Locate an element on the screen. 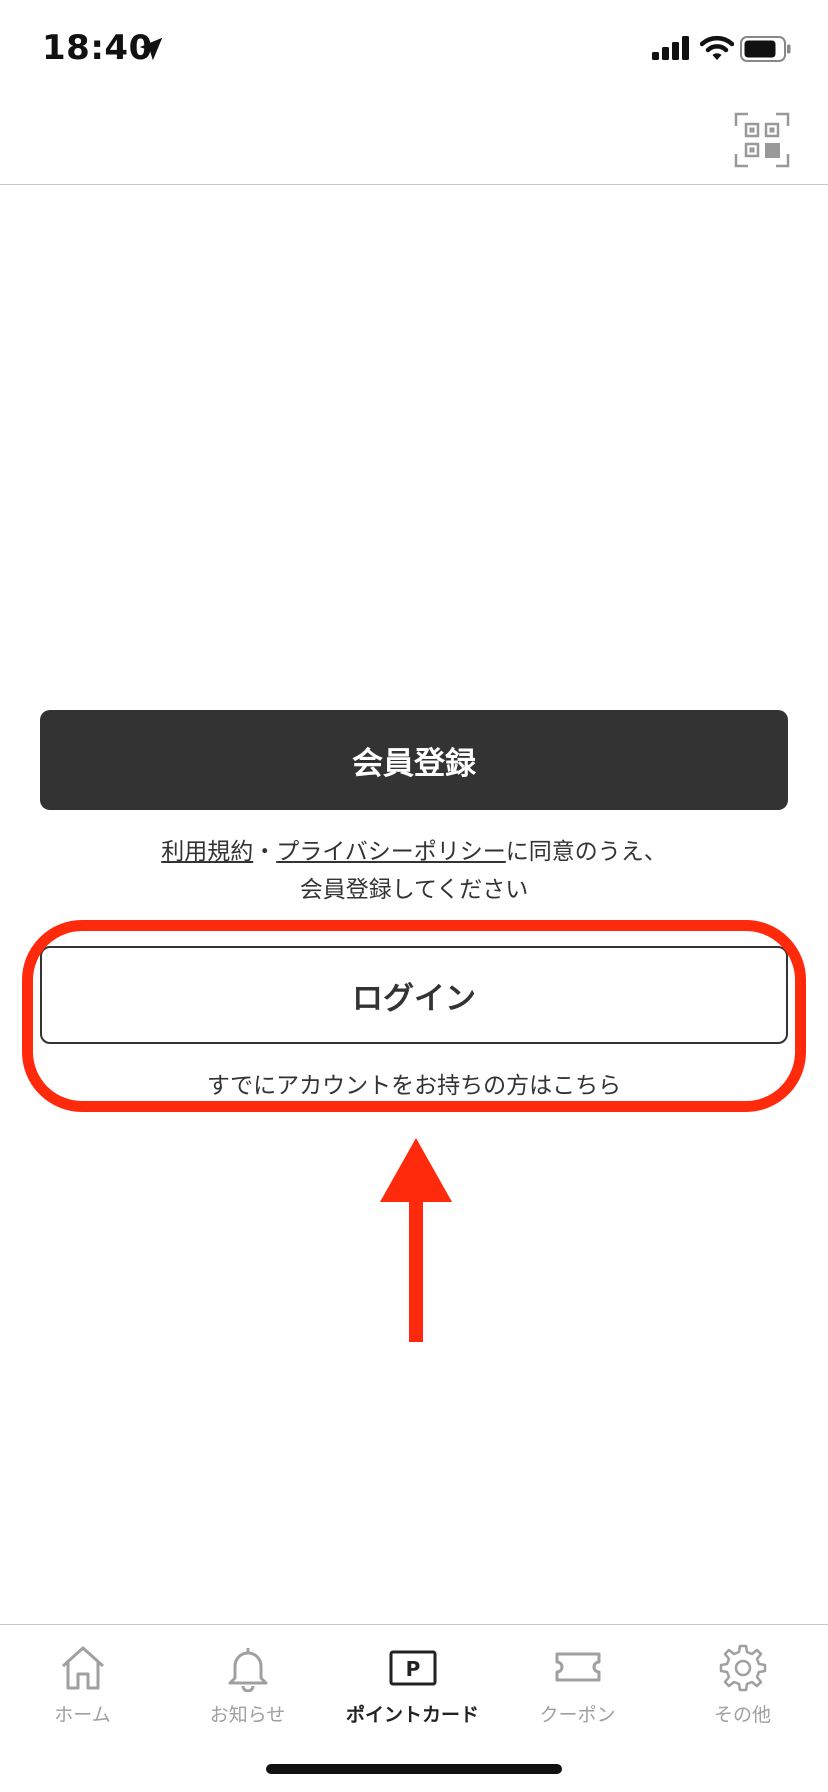 Image resolution: width=828 pixels, height=1792 pixels. tab-label: その他 is located at coordinates (742, 1715).